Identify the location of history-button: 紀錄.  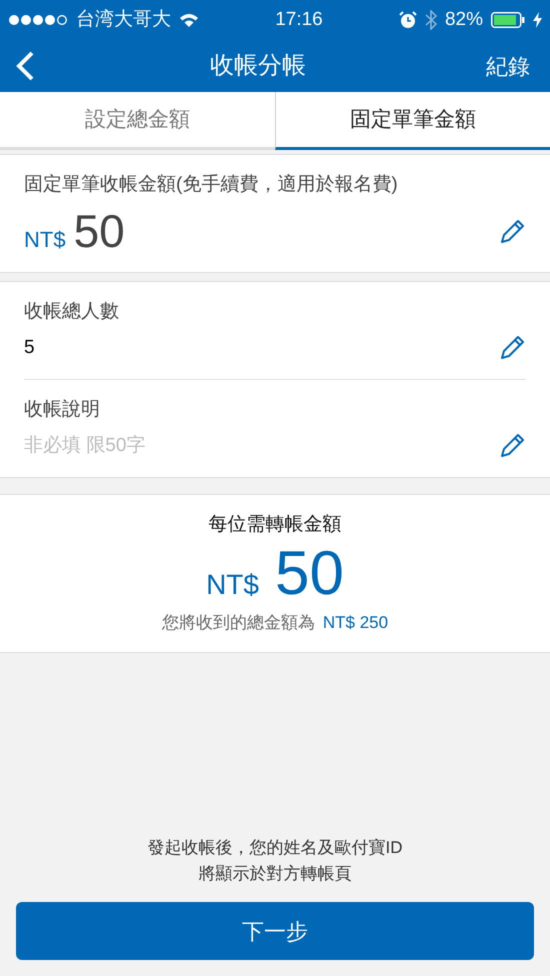
(508, 66).